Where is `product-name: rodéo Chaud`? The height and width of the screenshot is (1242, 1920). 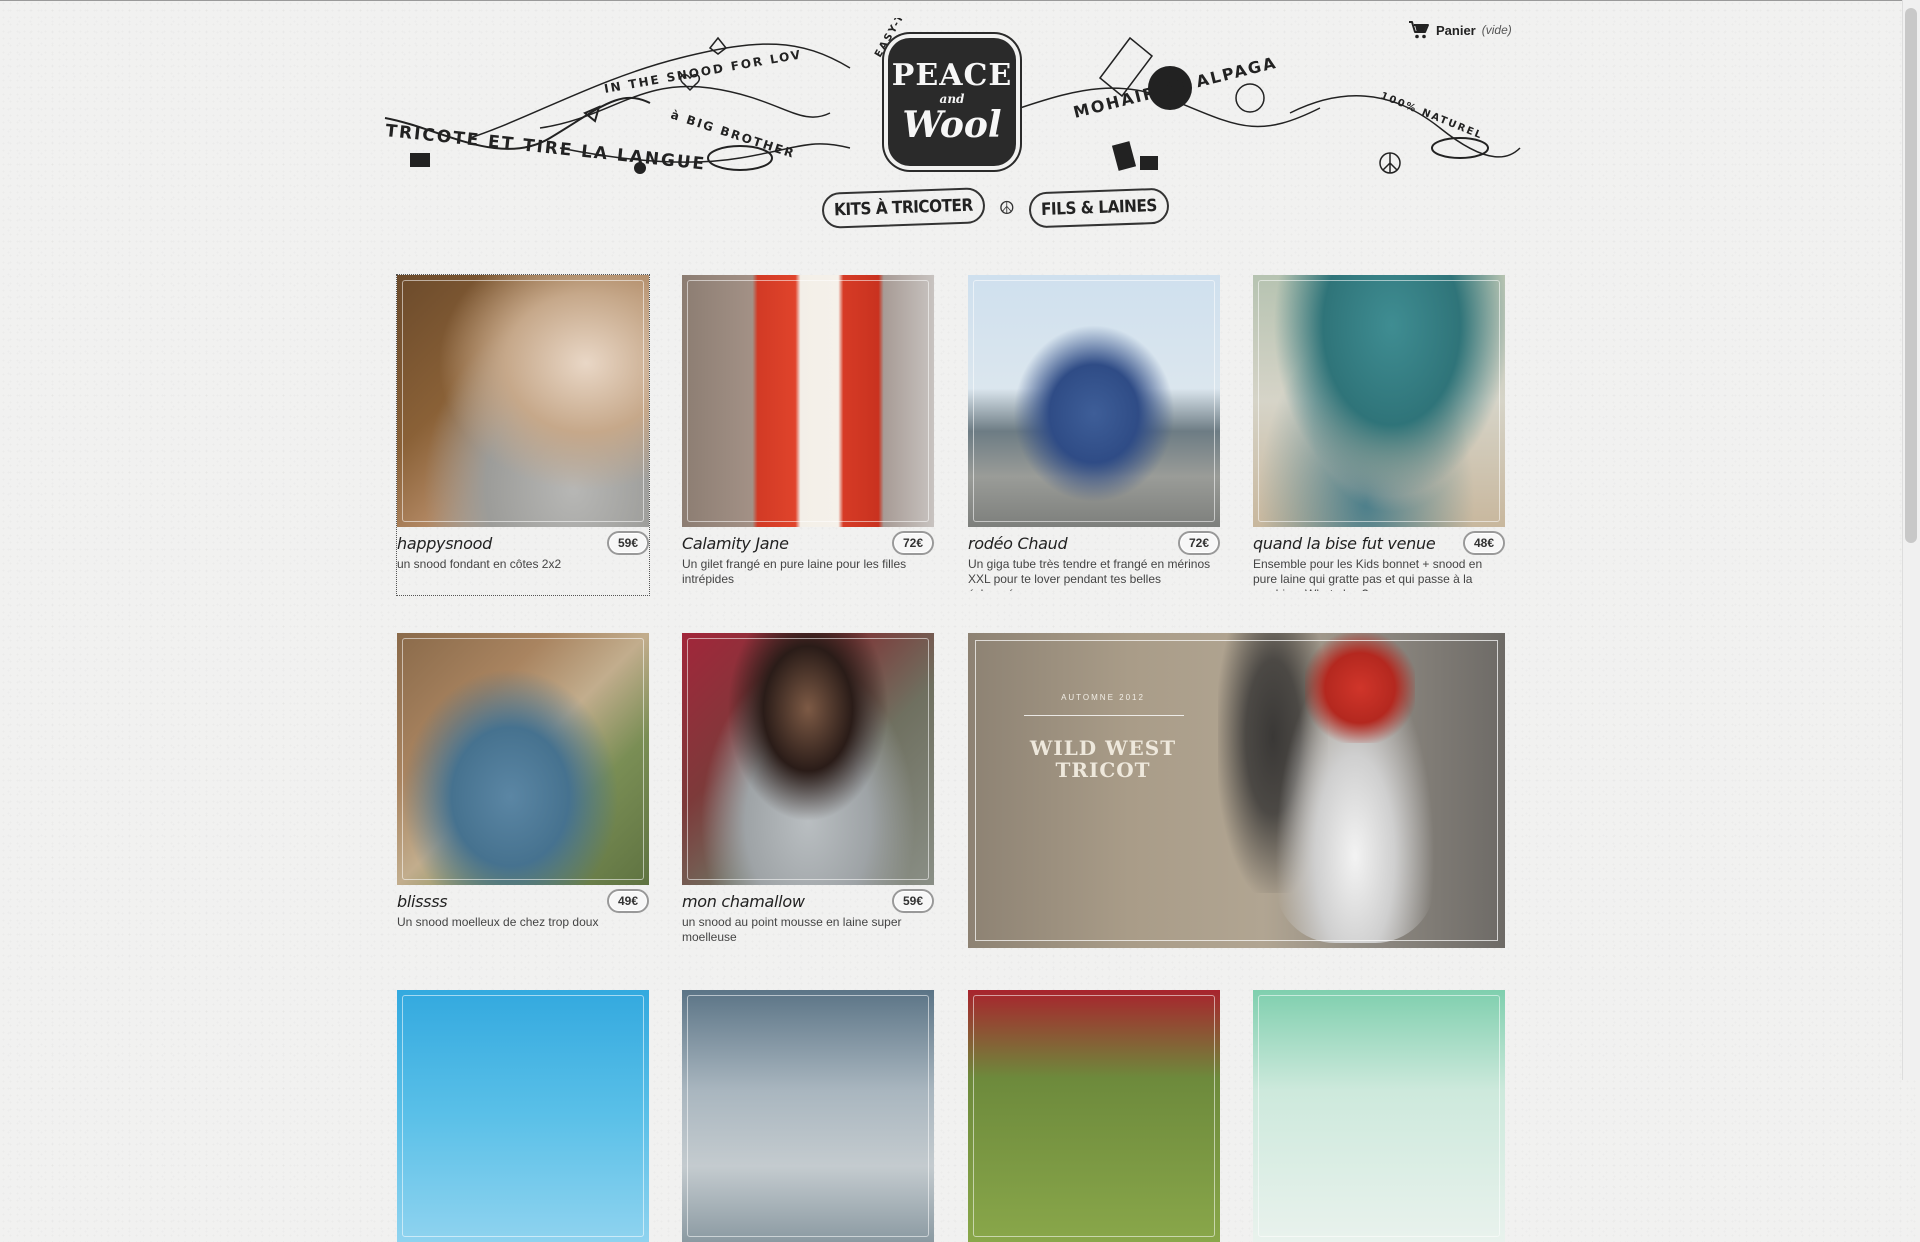 product-name: rodéo Chaud is located at coordinates (1018, 543).